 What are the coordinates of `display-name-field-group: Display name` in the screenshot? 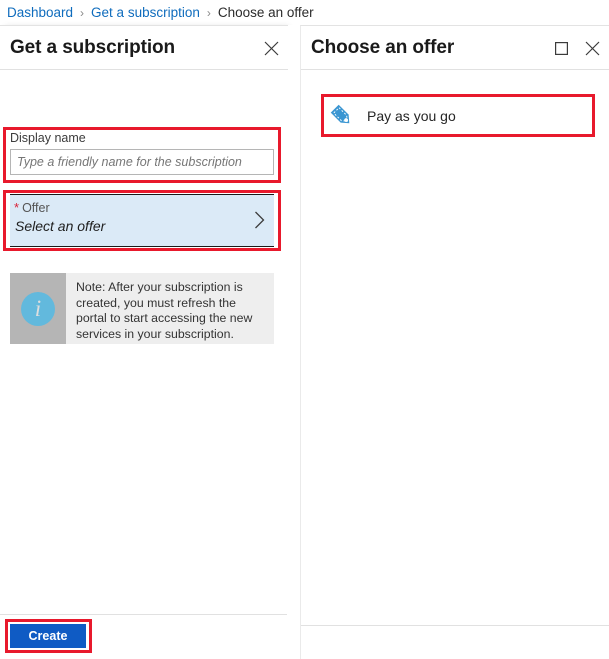 It's located at (142, 153).